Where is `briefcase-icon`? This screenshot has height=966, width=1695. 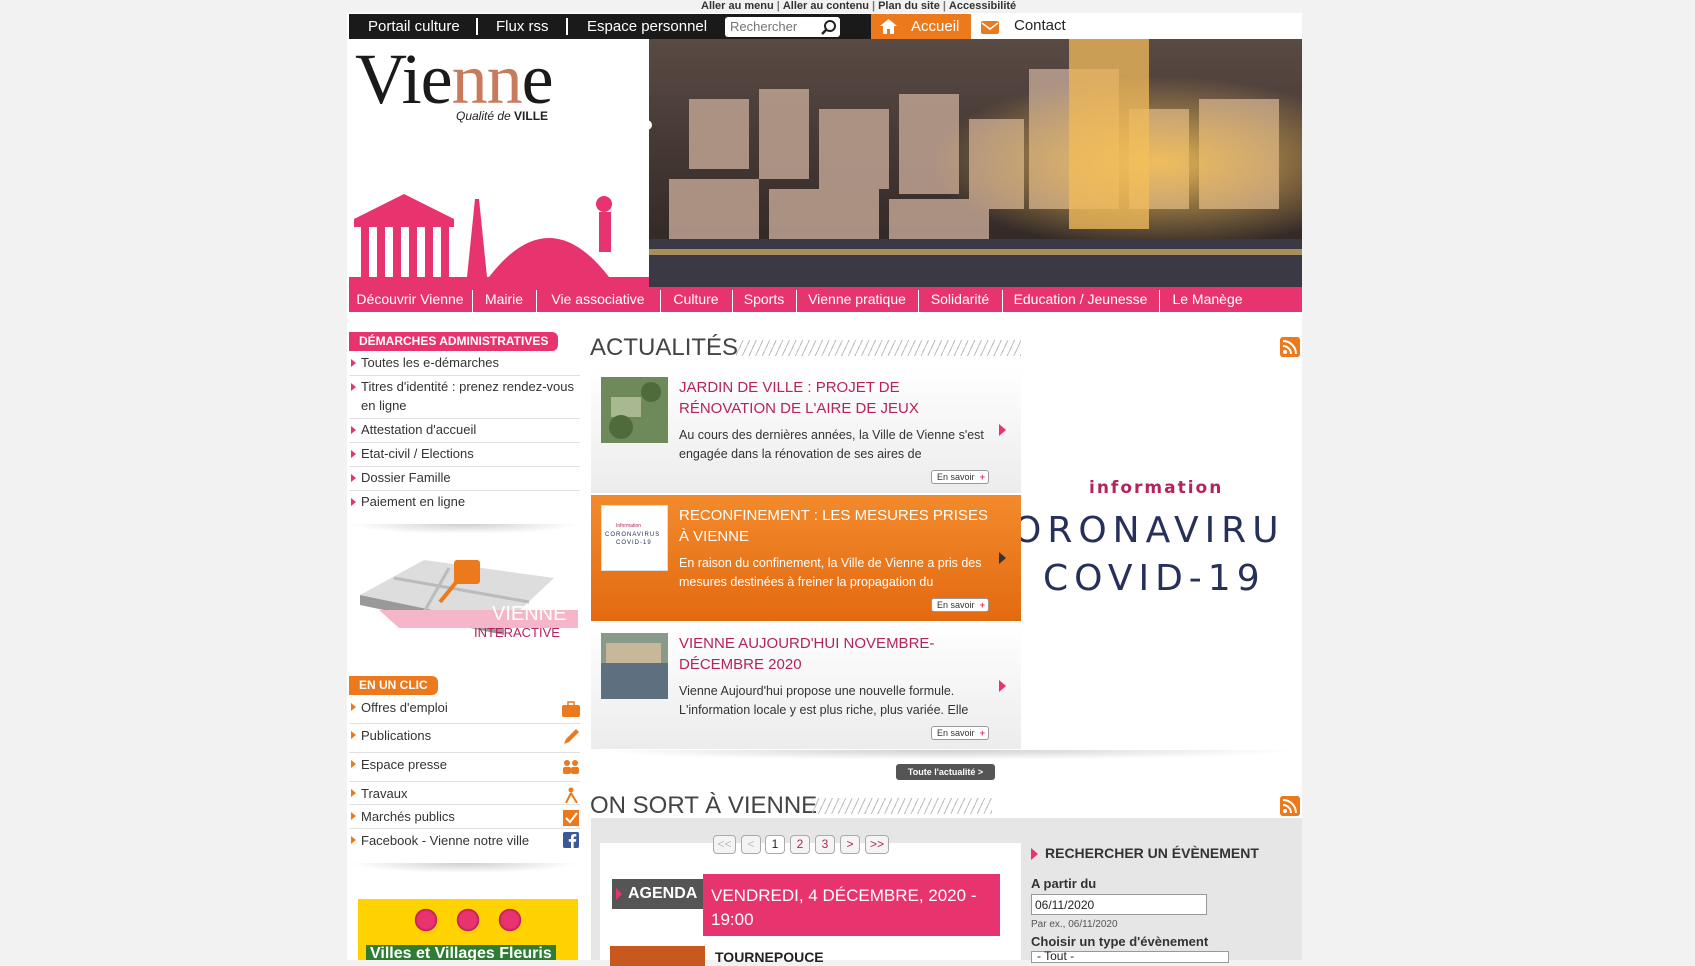
briefcase-icon is located at coordinates (571, 709).